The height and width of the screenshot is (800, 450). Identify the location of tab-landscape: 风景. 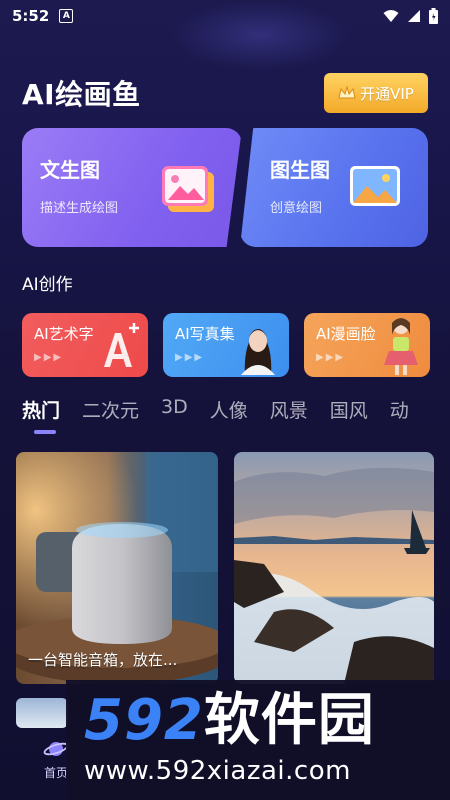
(289, 416).